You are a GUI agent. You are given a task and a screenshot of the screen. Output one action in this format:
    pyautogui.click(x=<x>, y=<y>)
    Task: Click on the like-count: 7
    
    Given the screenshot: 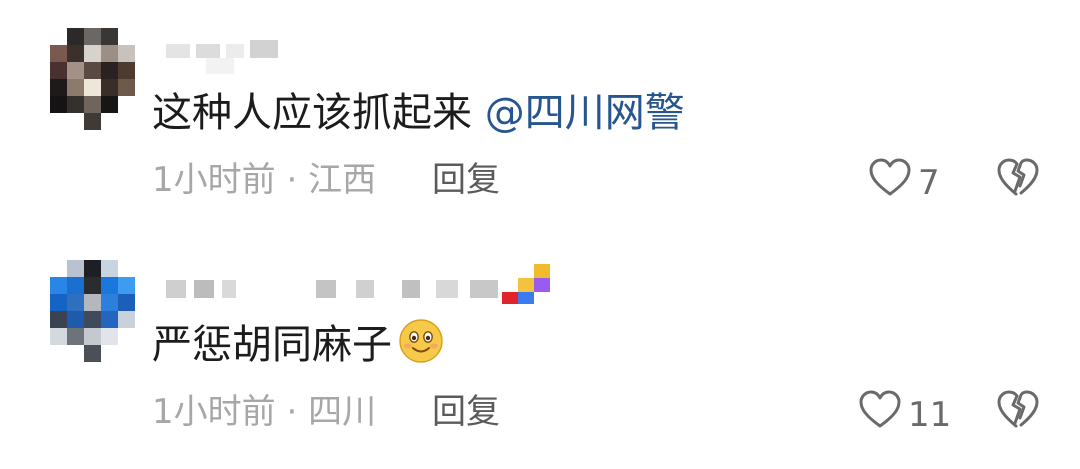 What is the action you would take?
    pyautogui.click(x=929, y=182)
    